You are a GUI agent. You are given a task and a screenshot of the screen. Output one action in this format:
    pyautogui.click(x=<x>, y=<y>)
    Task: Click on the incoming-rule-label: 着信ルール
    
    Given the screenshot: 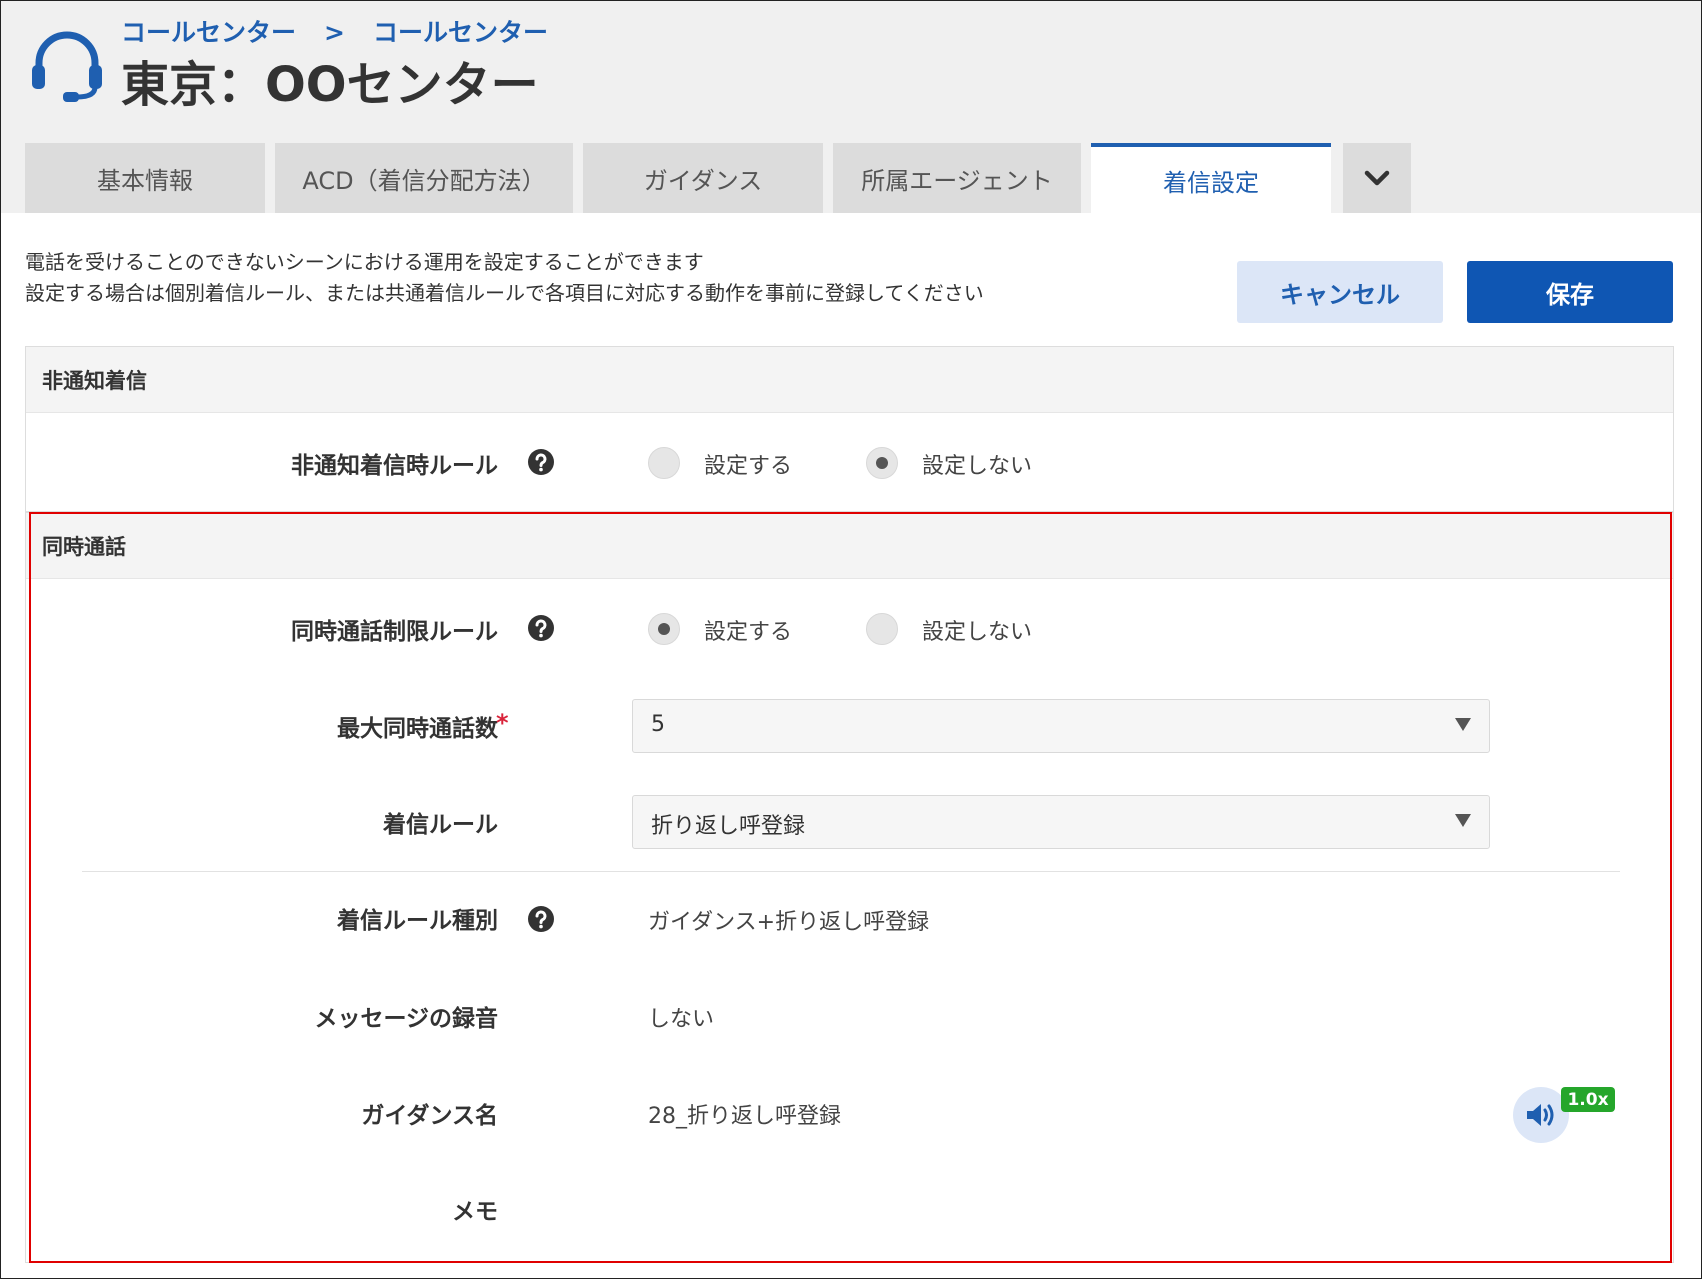 What is the action you would take?
    pyautogui.click(x=440, y=825)
    